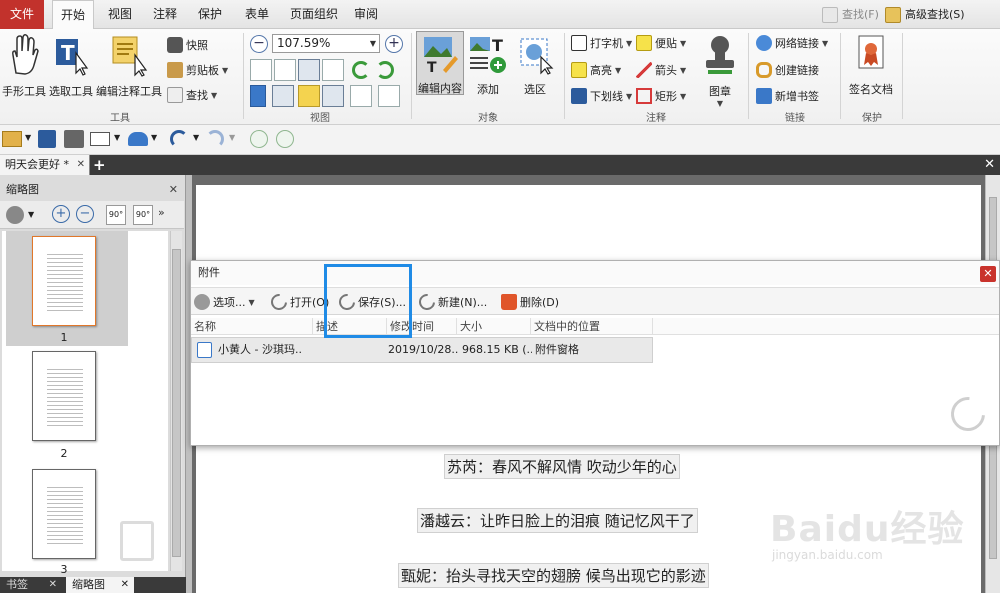  I want to click on layers-icon, so click(361, 96).